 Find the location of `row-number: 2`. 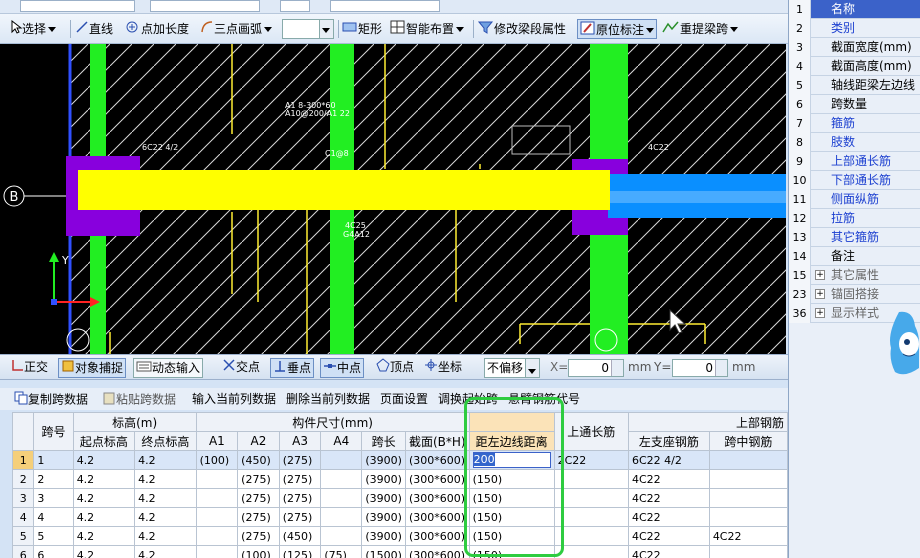

row-number: 2 is located at coordinates (23, 479).